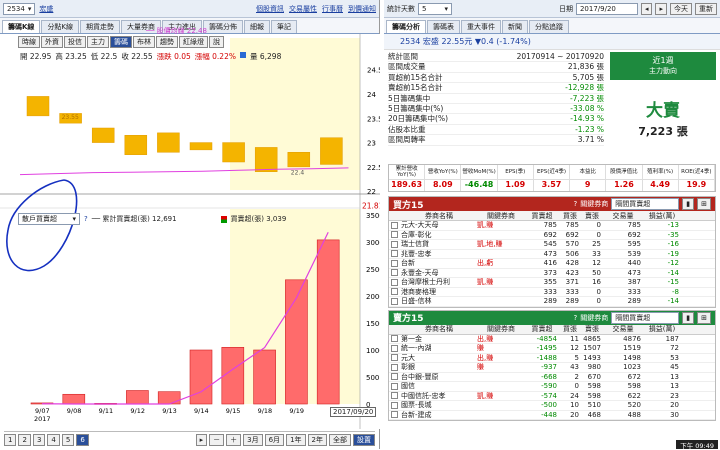  I want to click on sell-table-cell: 598, so click(634, 386).